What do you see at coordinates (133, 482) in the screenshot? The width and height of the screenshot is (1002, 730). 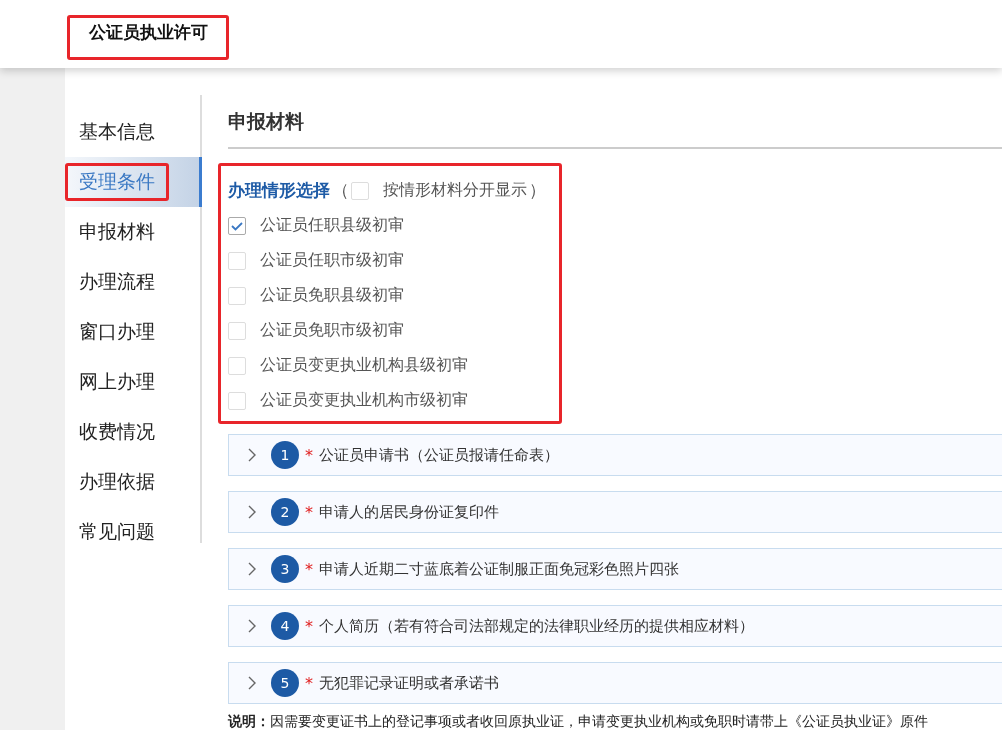 I see `sidebar-item: 办理依据` at bounding box center [133, 482].